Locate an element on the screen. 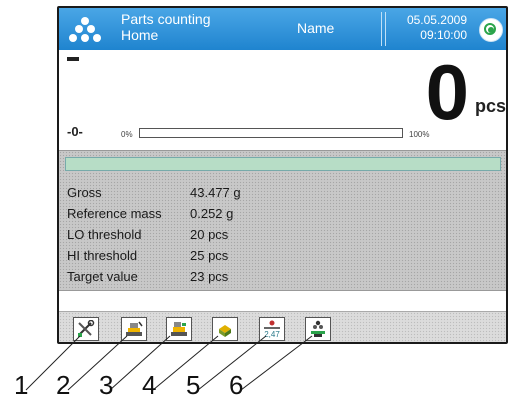 The image size is (510, 401). callout-label: 4 is located at coordinates (149, 385).